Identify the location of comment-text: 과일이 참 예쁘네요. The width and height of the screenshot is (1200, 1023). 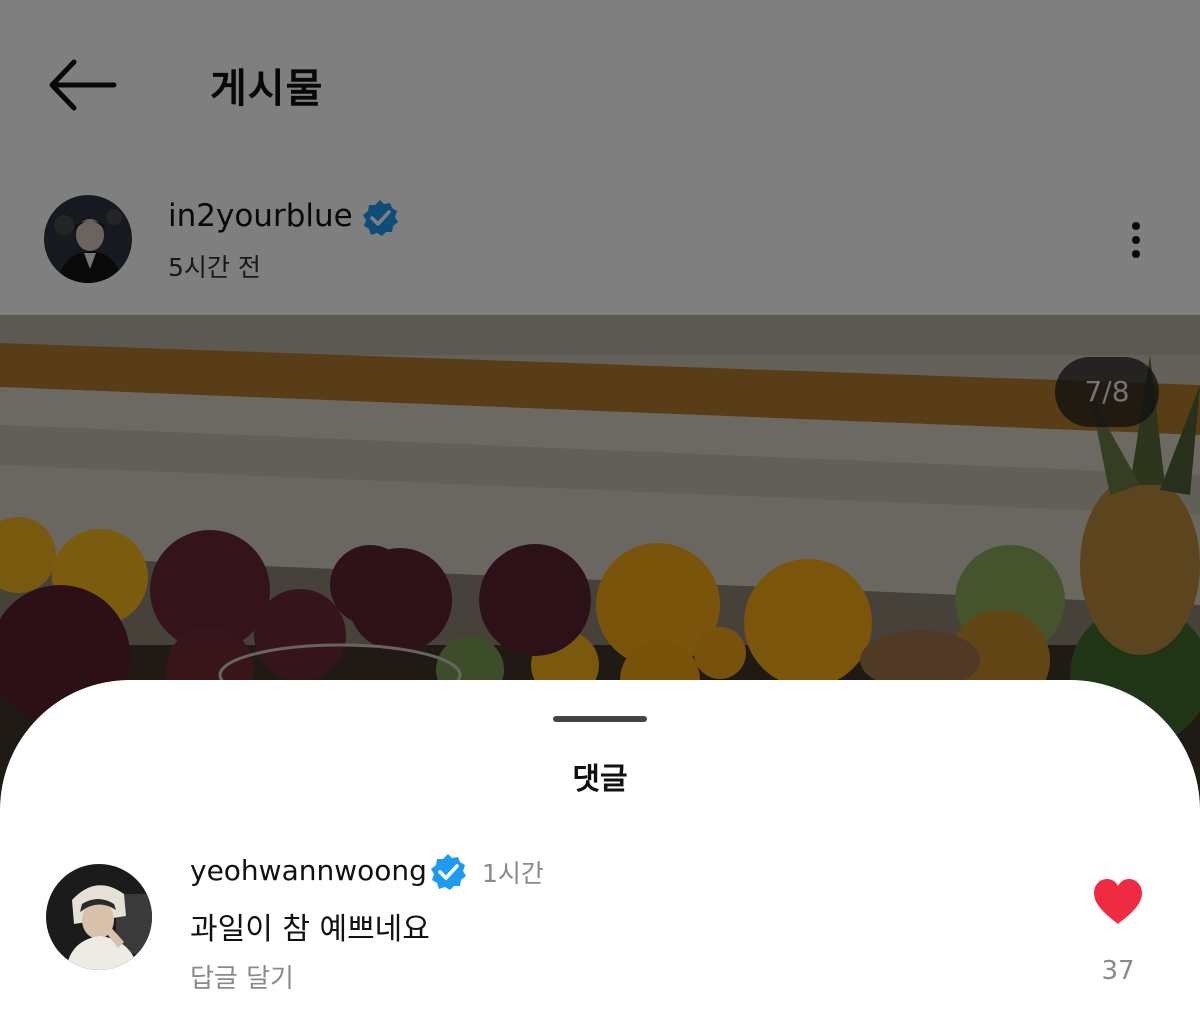
(310, 929).